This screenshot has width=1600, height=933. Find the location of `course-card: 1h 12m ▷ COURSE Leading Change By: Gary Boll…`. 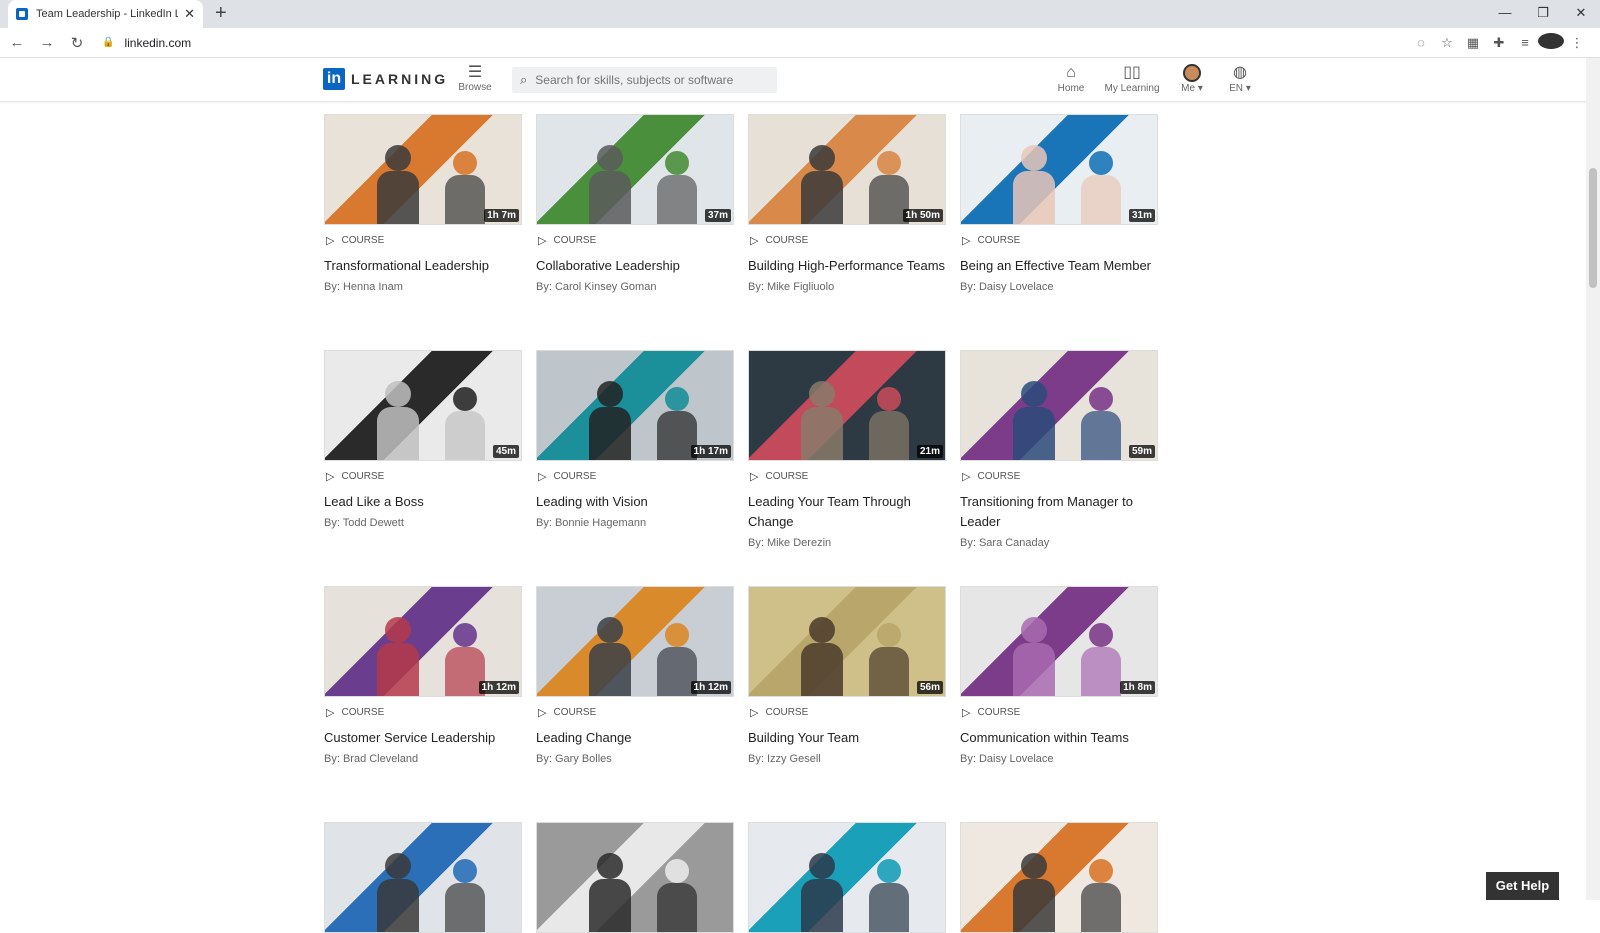

course-card: 1h 12m ▷ COURSE Leading Change By: Gary Boll… is located at coordinates (635, 675).